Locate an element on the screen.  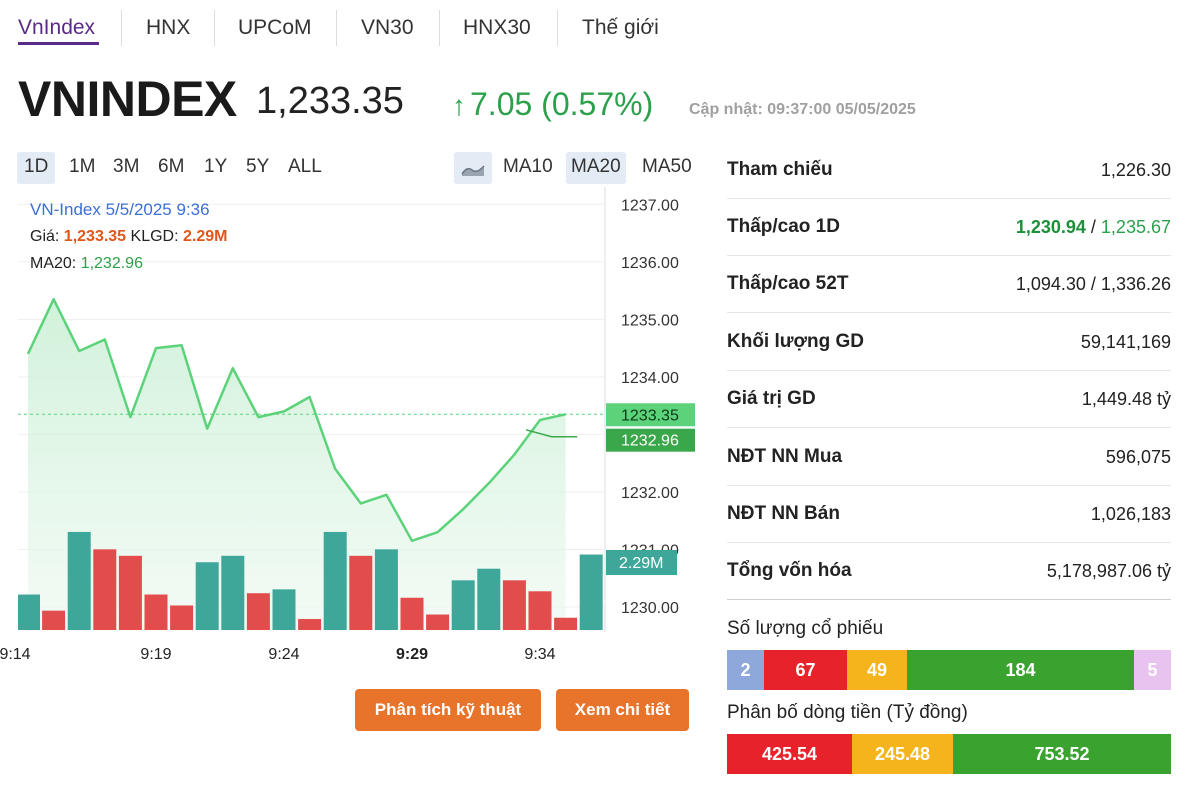
y-tick-label: 1236.00 is located at coordinates (650, 263).